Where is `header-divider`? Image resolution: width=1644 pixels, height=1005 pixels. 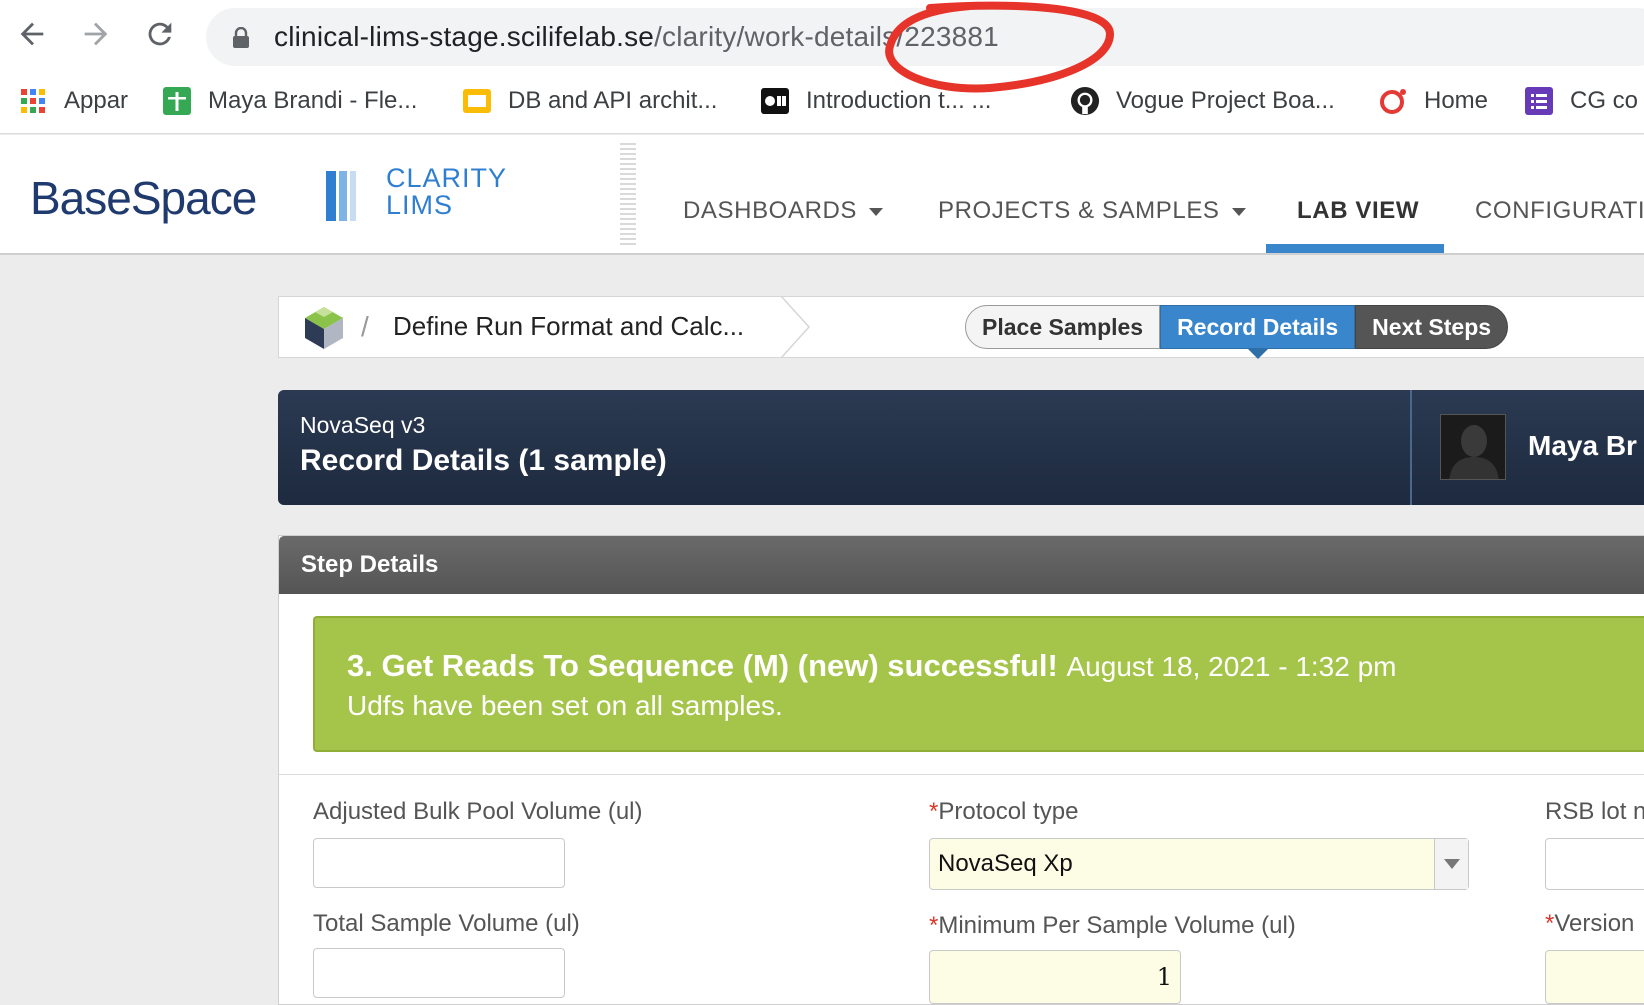 header-divider is located at coordinates (628, 195).